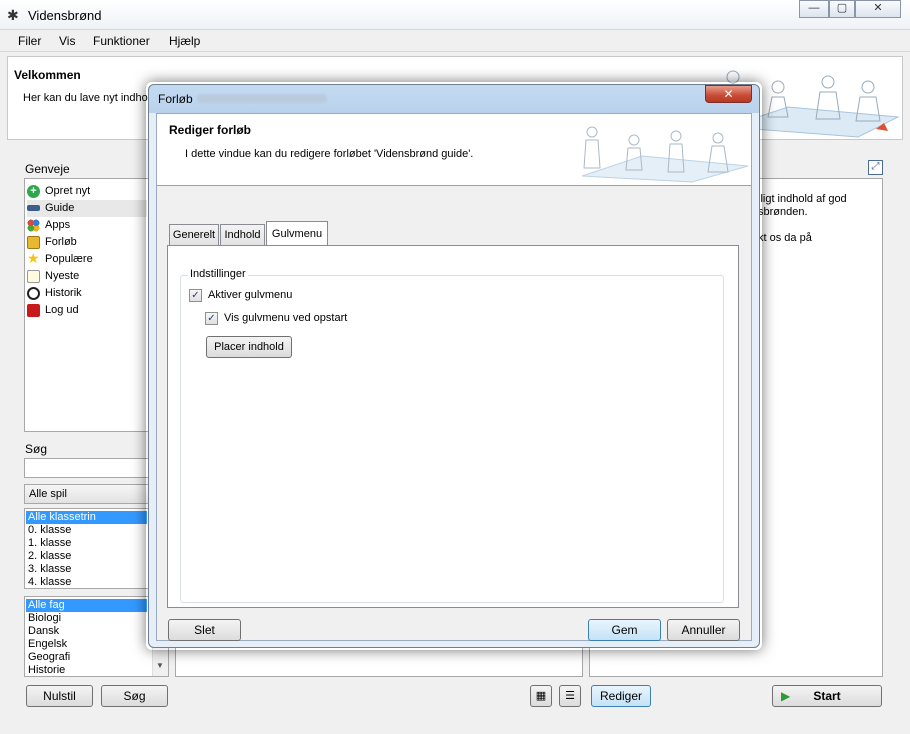  I want to click on expand-icon: ⤢, so click(875, 167).